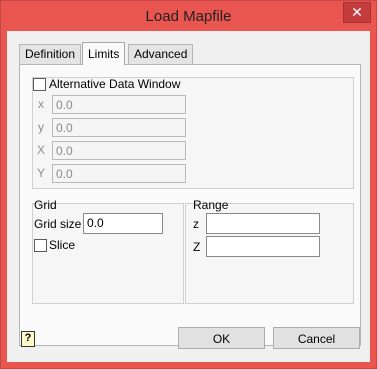  Describe the element at coordinates (115, 84) in the screenshot. I see `alt-window-label: Alternative Data Window` at that location.